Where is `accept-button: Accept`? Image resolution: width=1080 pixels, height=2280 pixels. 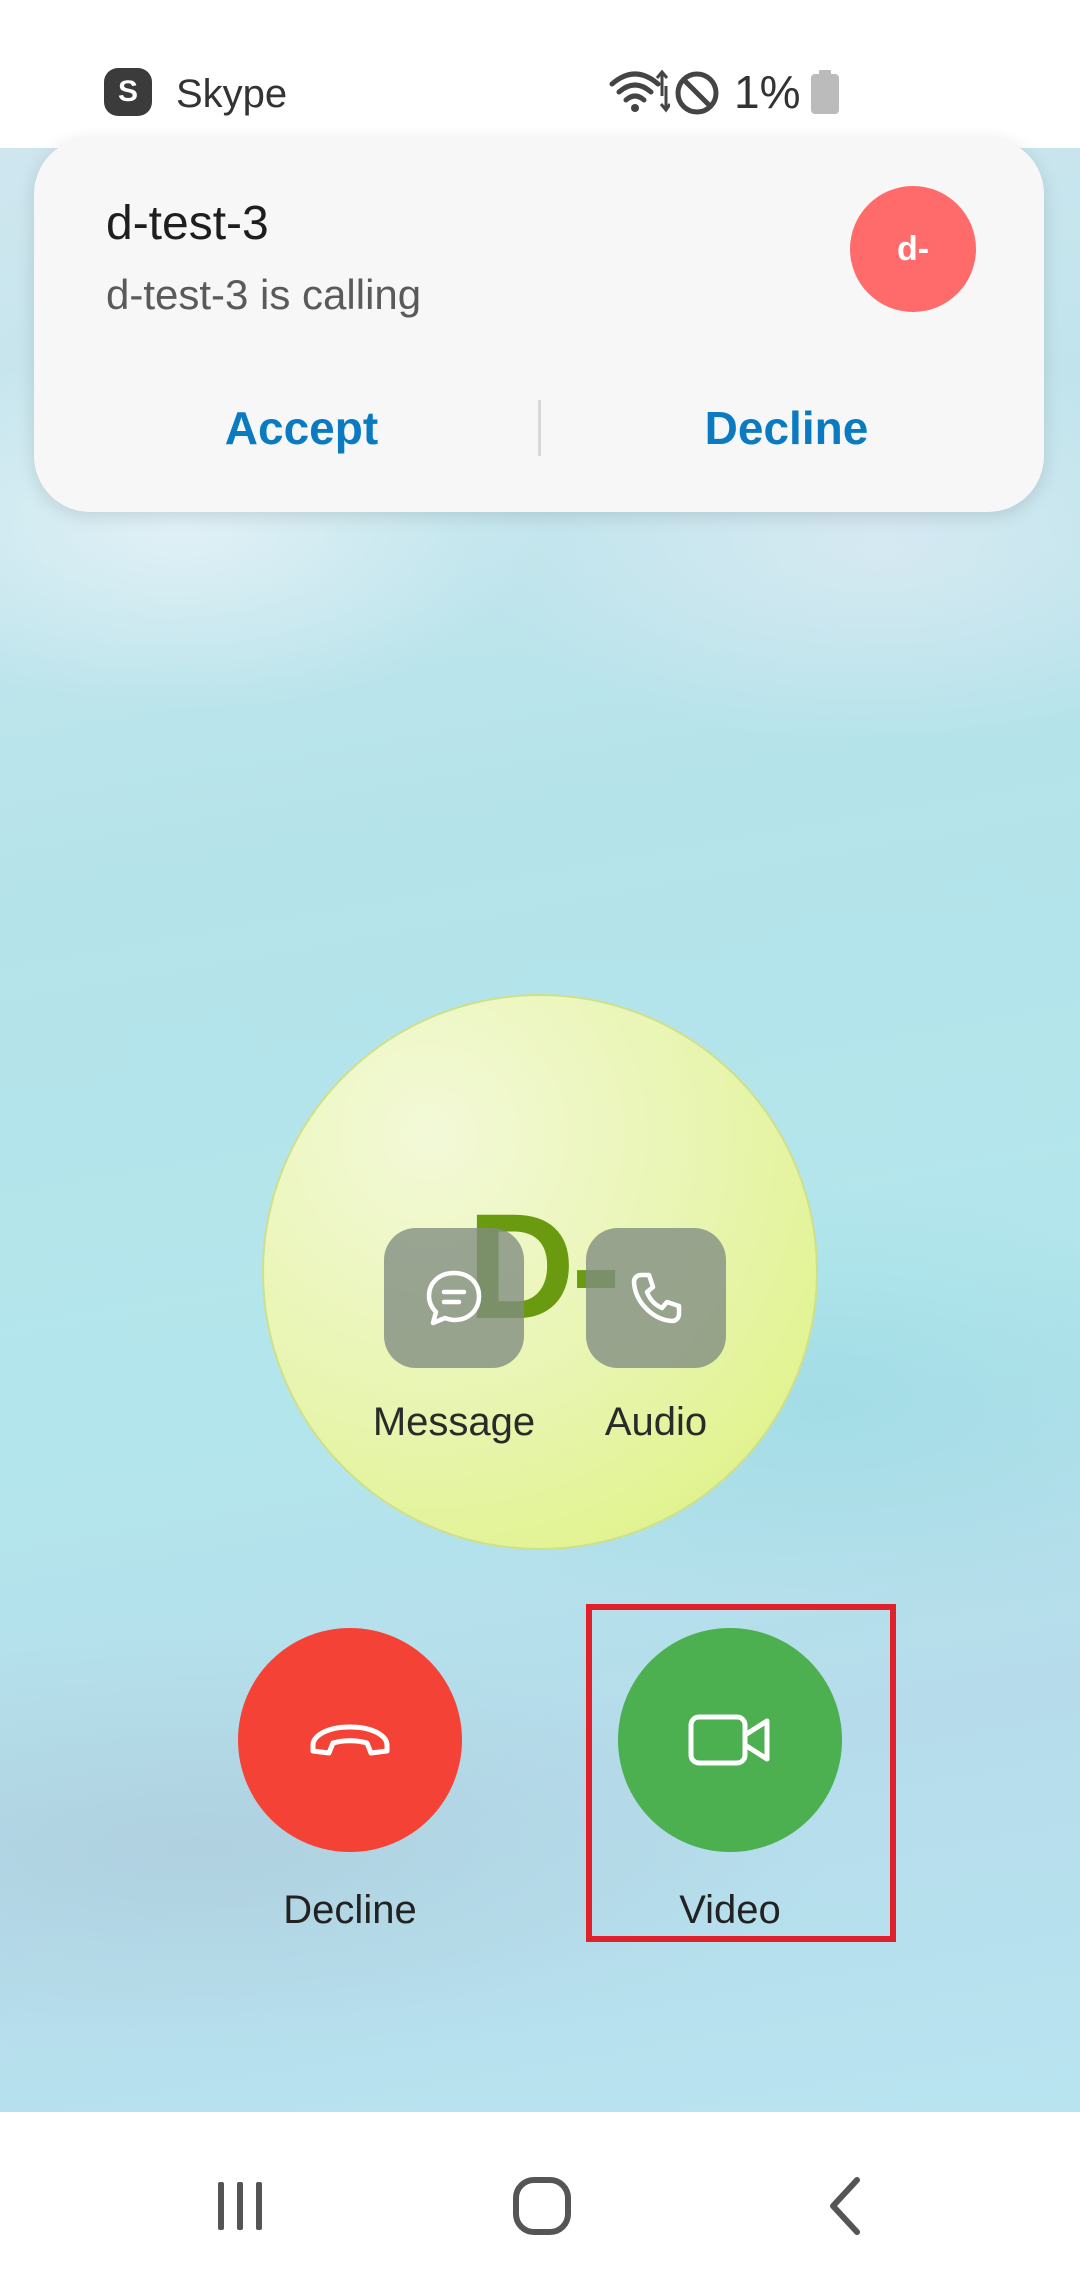
accept-button: Accept is located at coordinates (286, 428).